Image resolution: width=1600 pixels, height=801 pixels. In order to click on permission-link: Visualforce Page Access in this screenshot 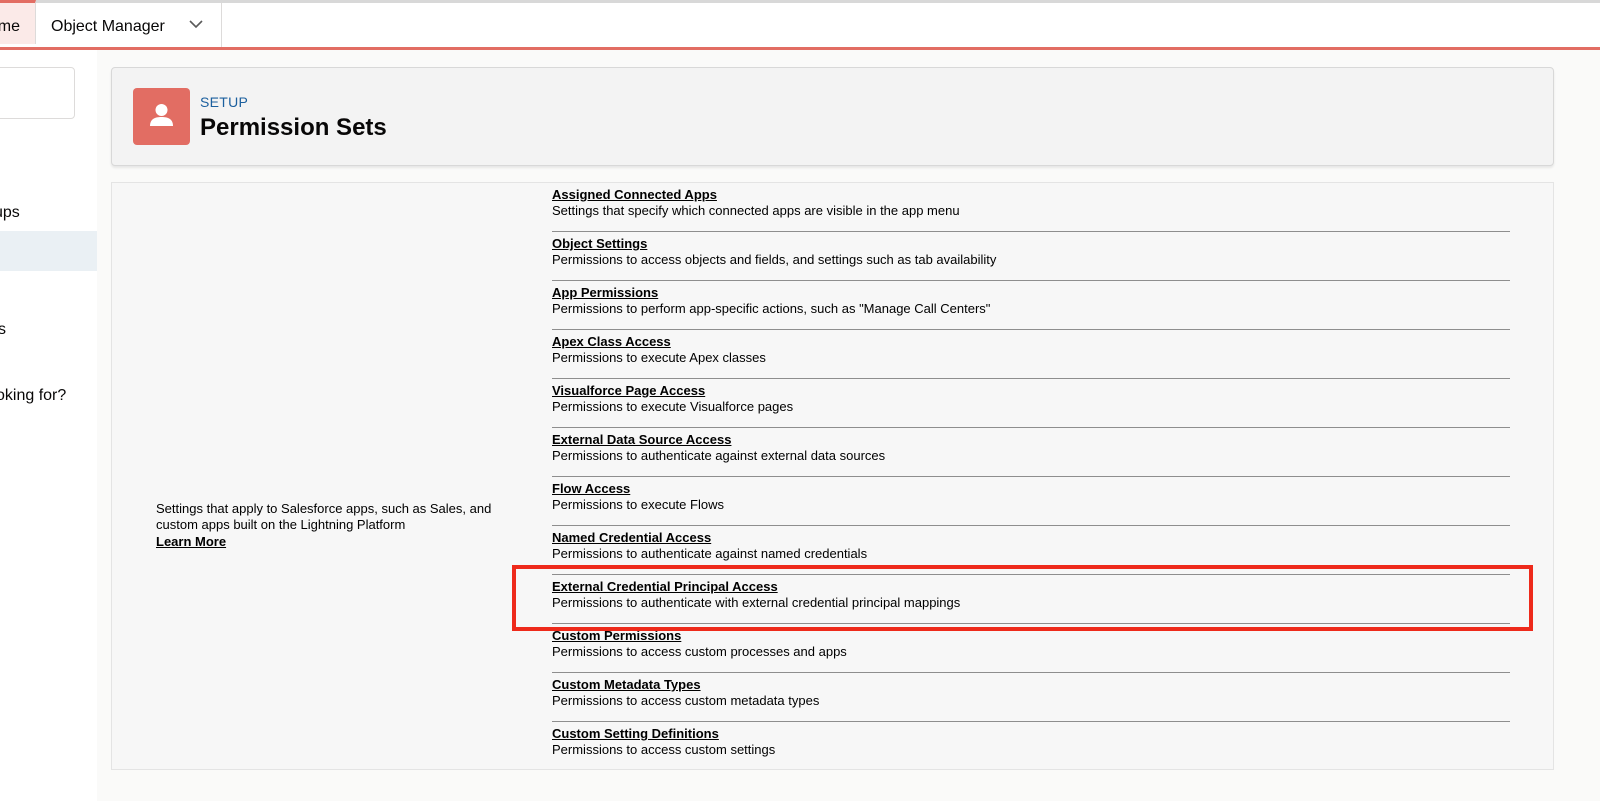, I will do `click(628, 390)`.